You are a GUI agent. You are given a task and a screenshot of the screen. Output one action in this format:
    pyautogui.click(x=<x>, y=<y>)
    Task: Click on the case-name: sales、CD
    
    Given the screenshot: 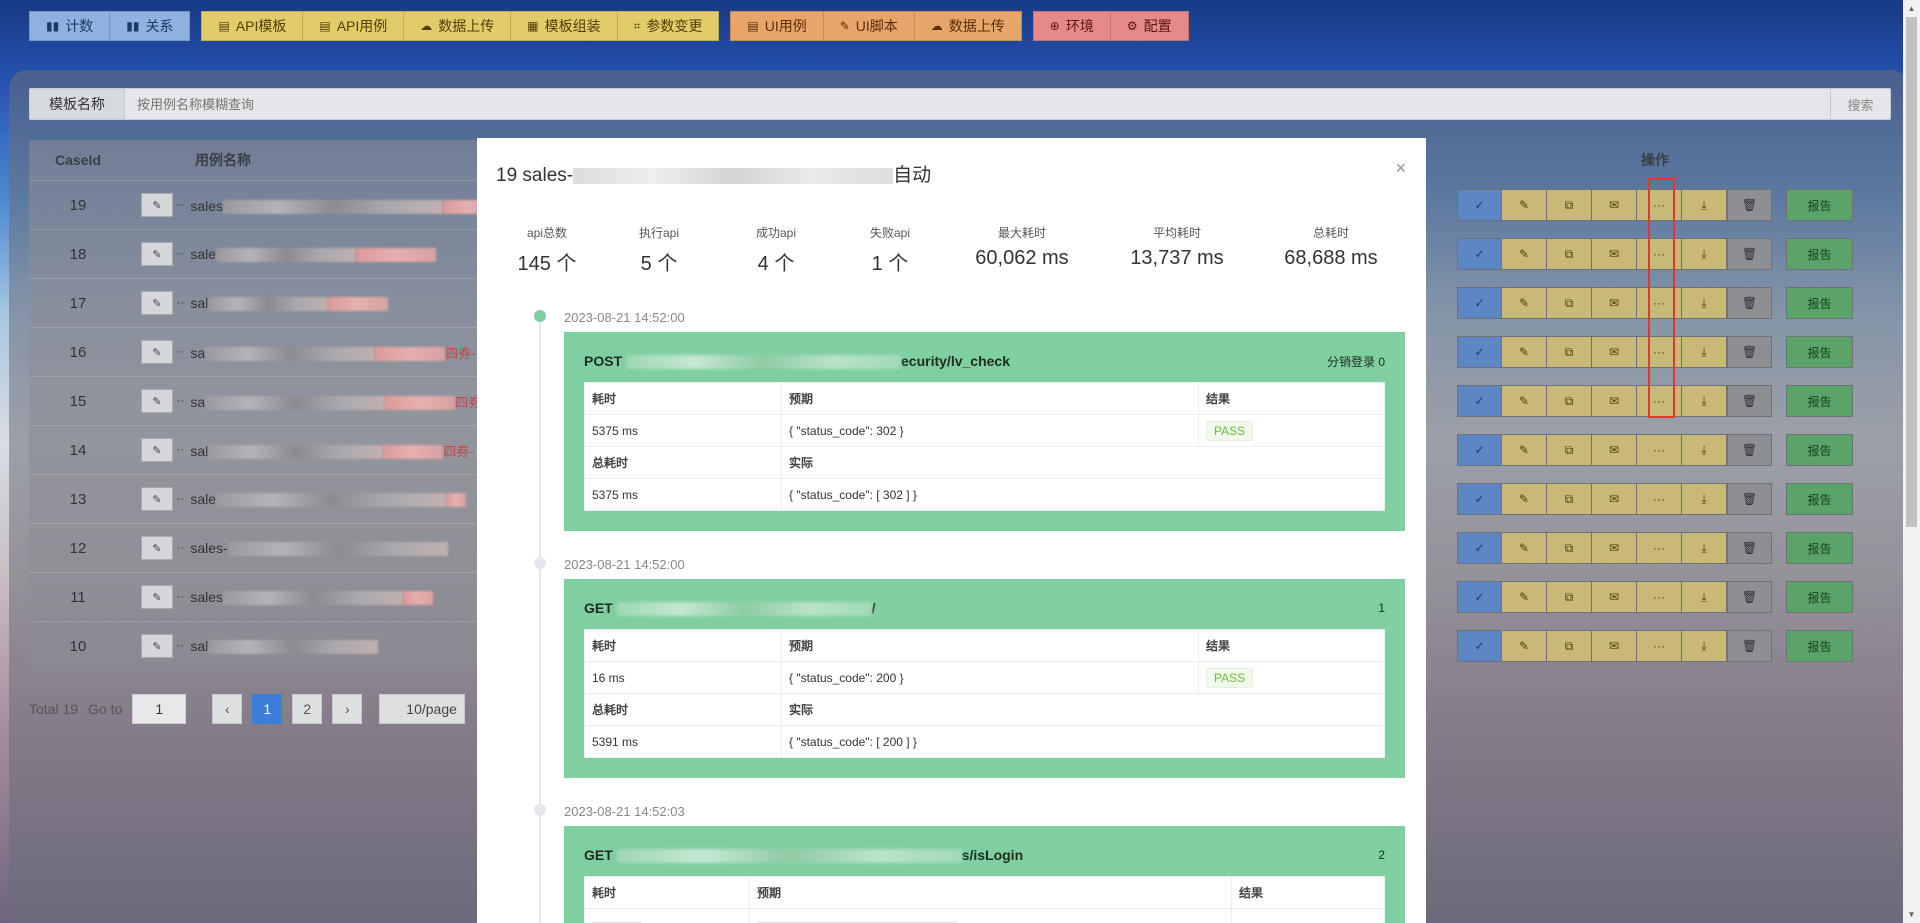 What is the action you would take?
    pyautogui.click(x=357, y=205)
    